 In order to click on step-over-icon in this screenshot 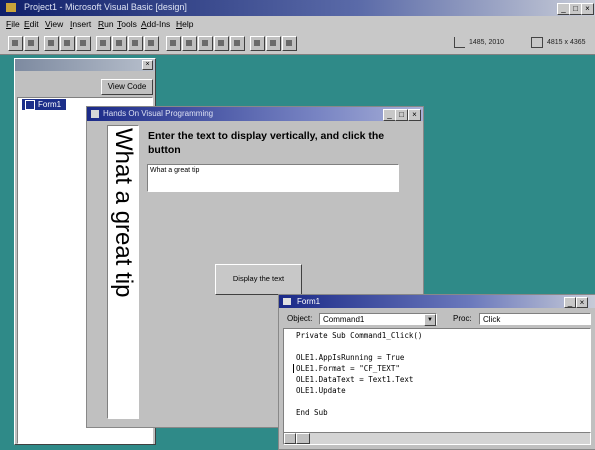, I will do `click(273, 43)`.